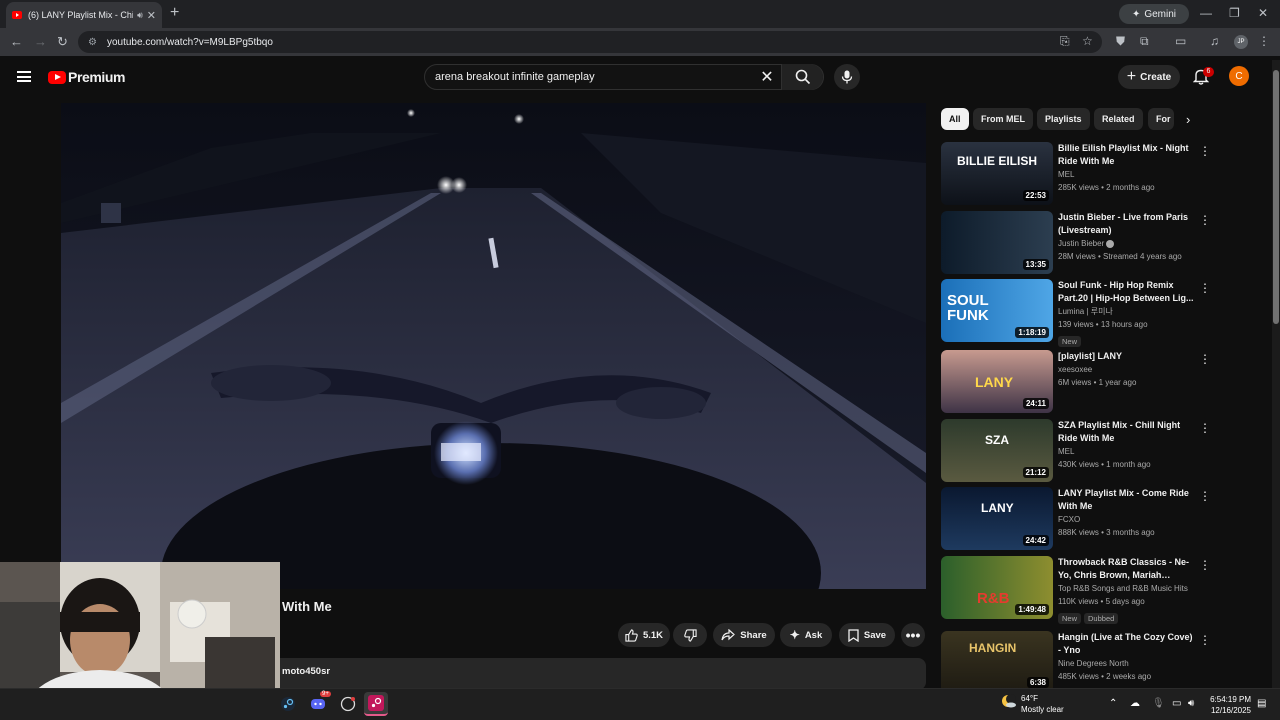 Image resolution: width=1280 pixels, height=720 pixels. Describe the element at coordinates (1009, 703) in the screenshot. I see `weather-moon-icon` at that location.